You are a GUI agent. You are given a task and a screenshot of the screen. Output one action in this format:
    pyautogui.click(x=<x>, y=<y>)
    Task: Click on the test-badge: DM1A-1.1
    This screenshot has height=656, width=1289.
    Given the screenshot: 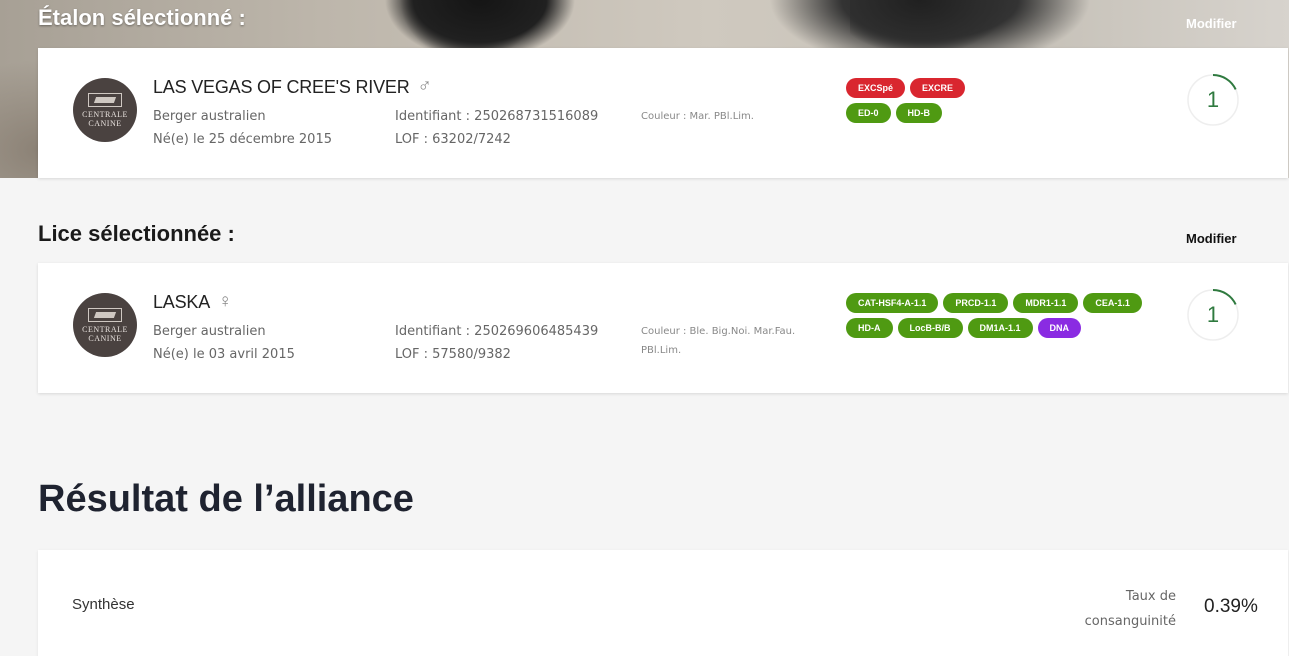 What is the action you would take?
    pyautogui.click(x=1000, y=328)
    